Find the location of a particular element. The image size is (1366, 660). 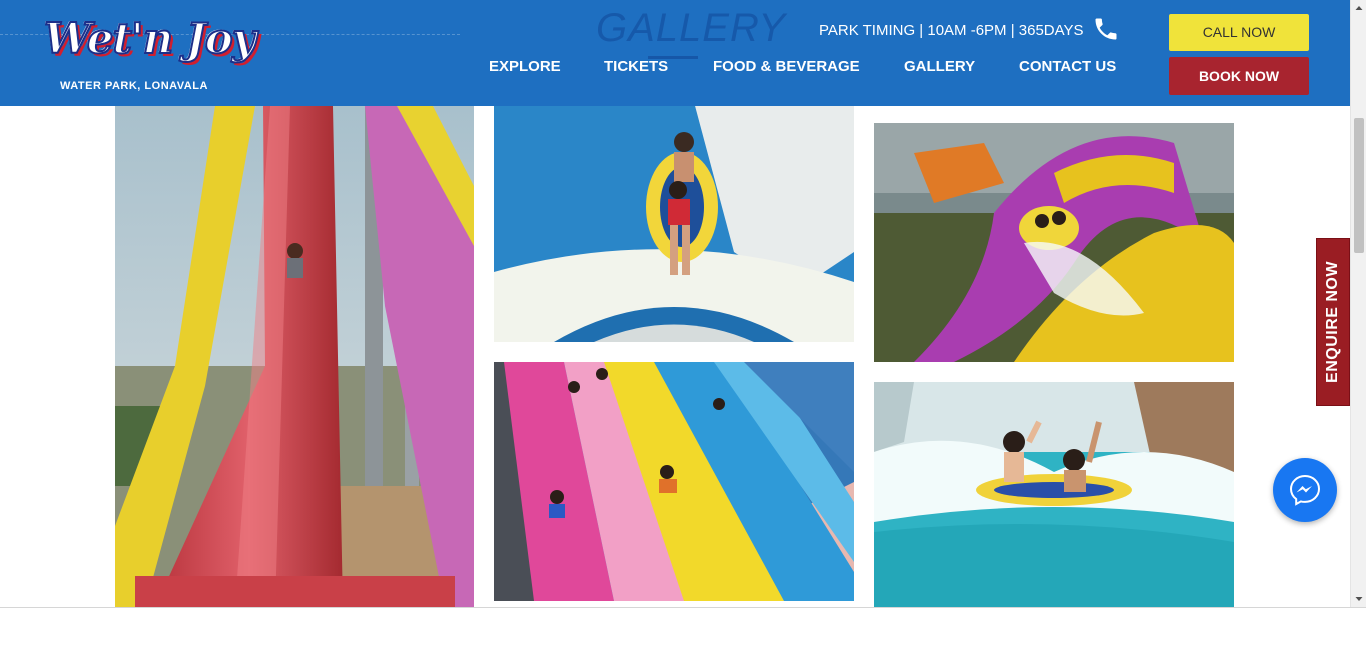

nav-contact-us: CONTACT US is located at coordinates (1067, 66).